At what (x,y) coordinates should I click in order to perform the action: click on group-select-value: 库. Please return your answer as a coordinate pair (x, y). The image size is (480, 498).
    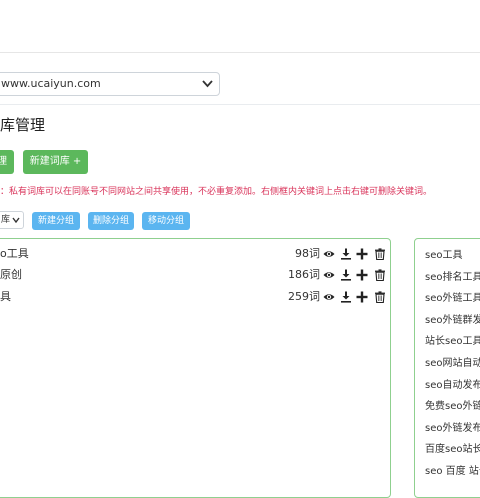
    Looking at the image, I should click on (6, 220).